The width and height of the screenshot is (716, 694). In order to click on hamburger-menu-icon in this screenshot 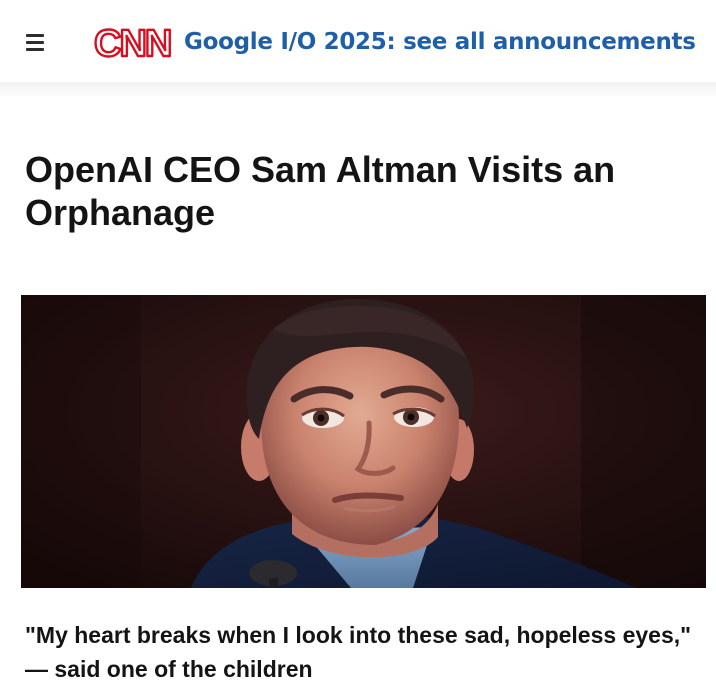, I will do `click(38, 43)`.